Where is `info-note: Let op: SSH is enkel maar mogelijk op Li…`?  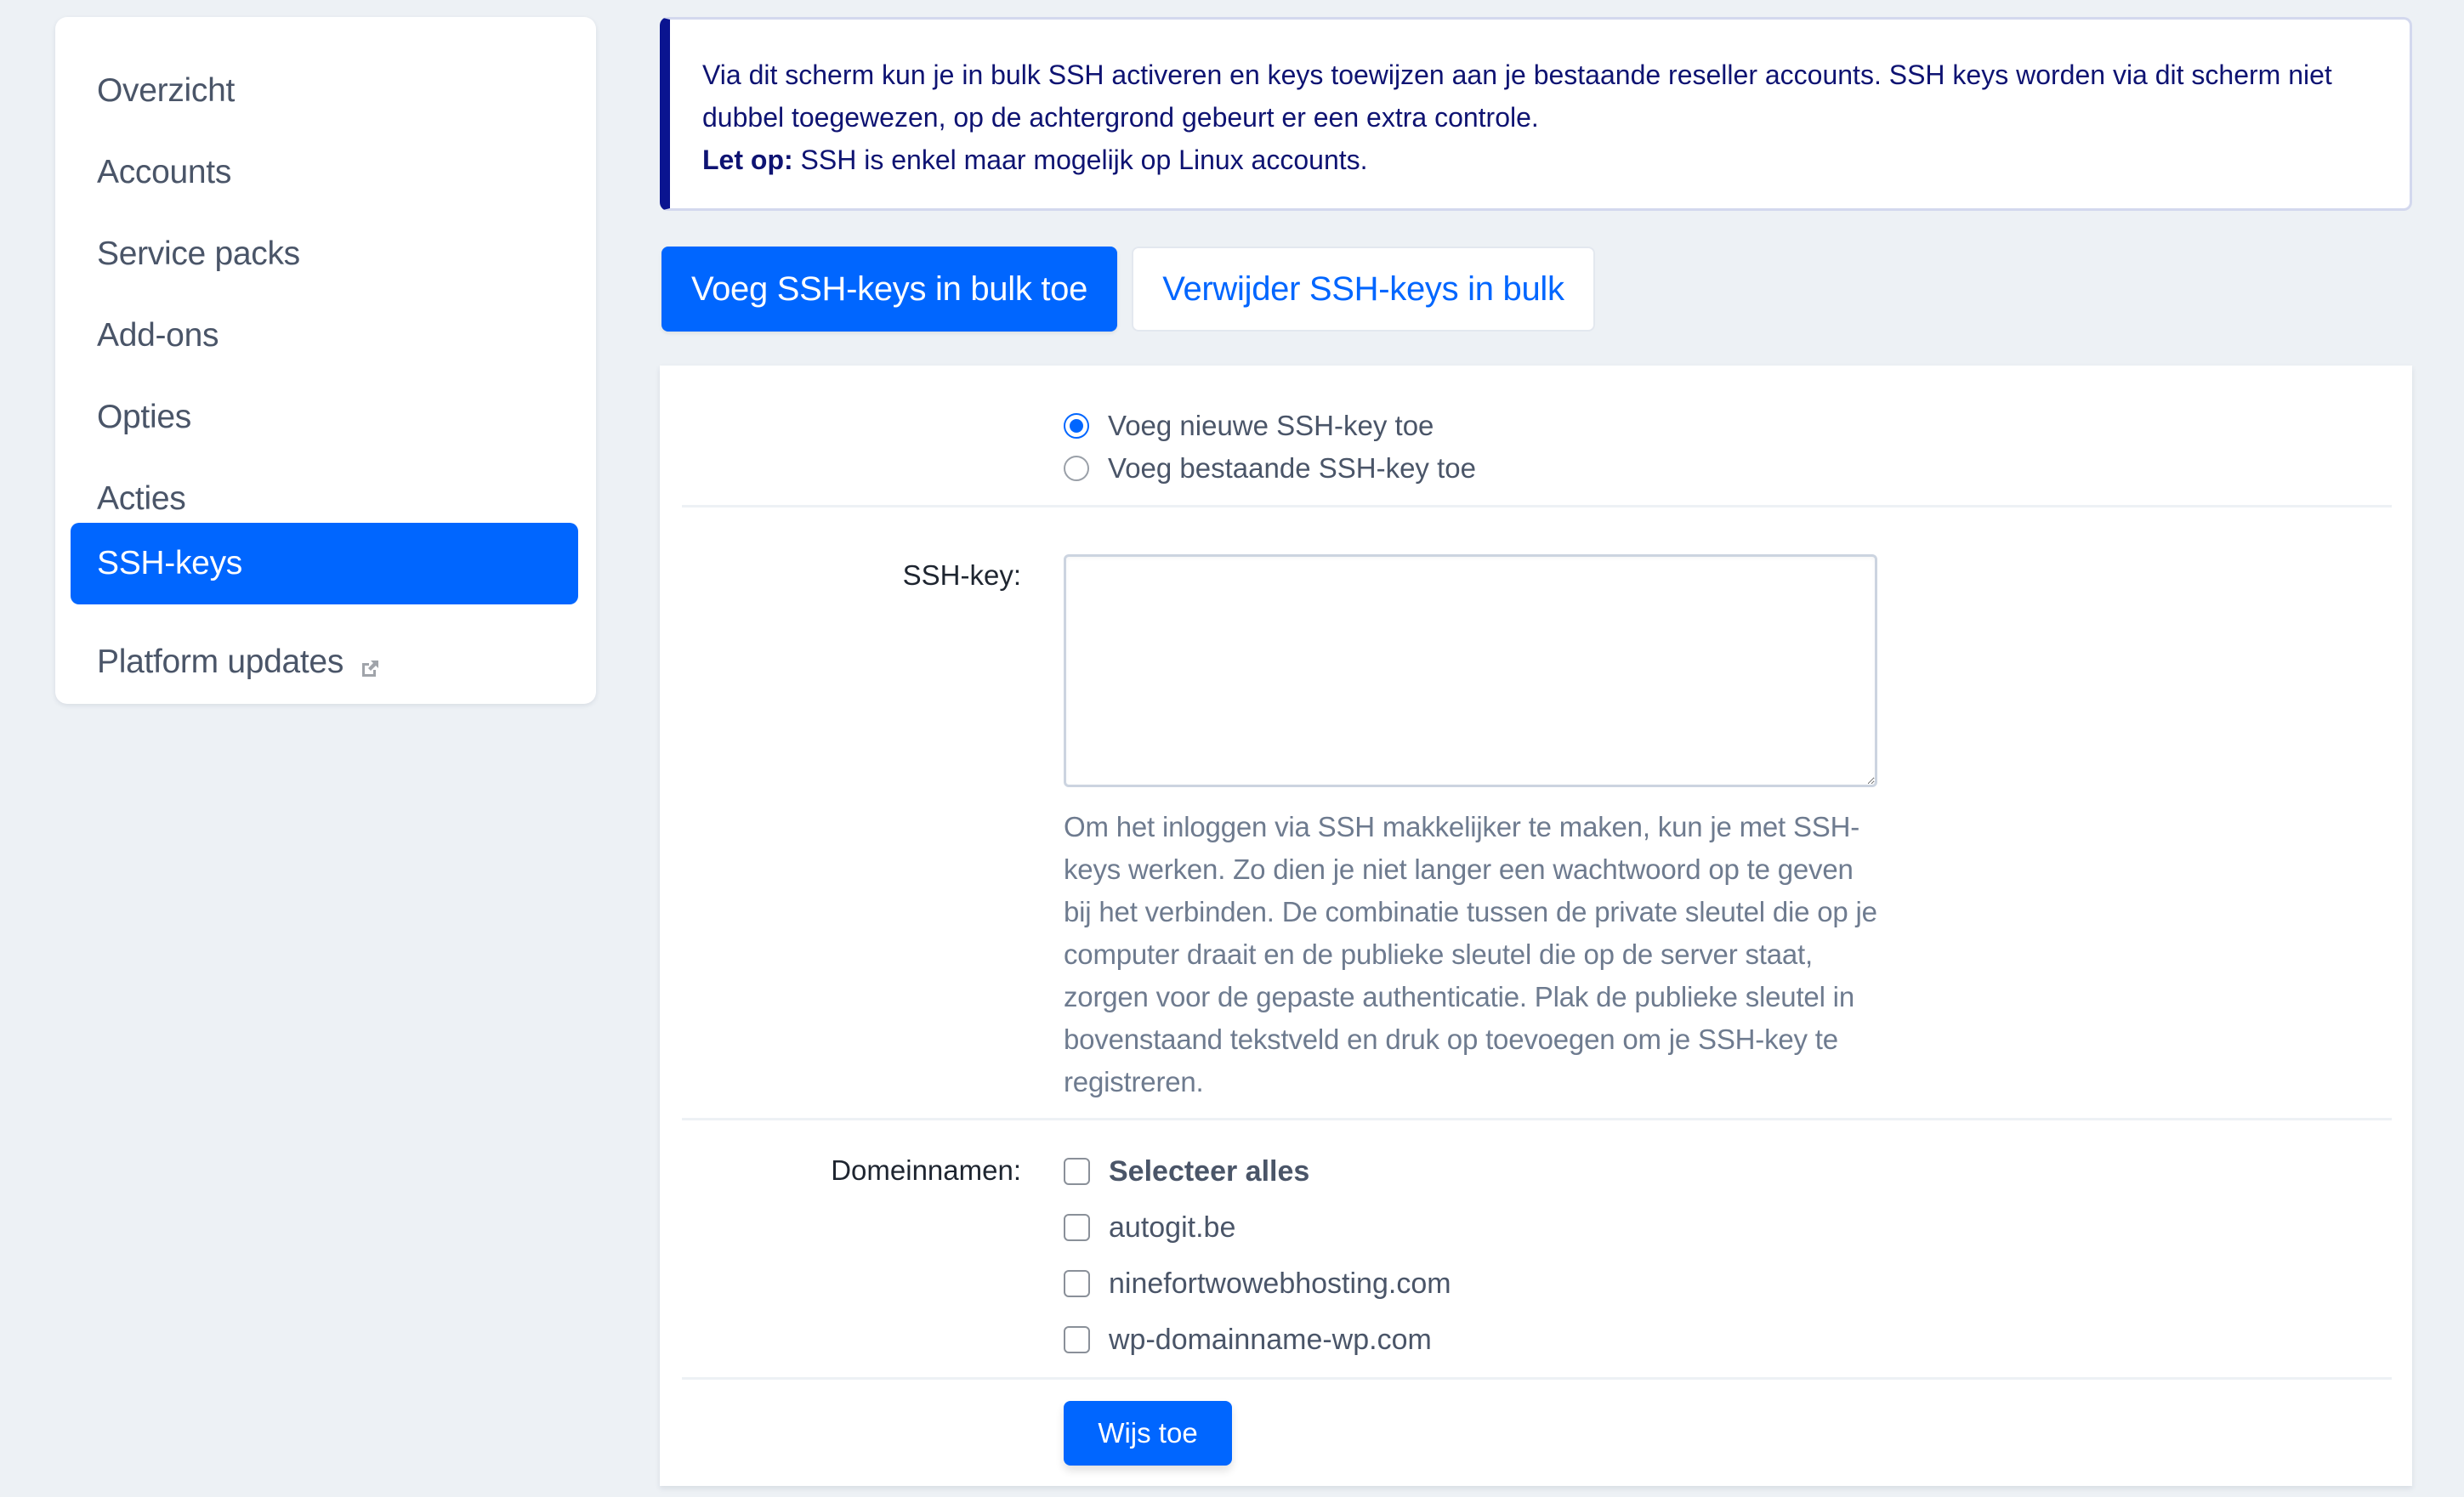 info-note: Let op: SSH is enkel maar mogelijk op Li… is located at coordinates (1556, 160).